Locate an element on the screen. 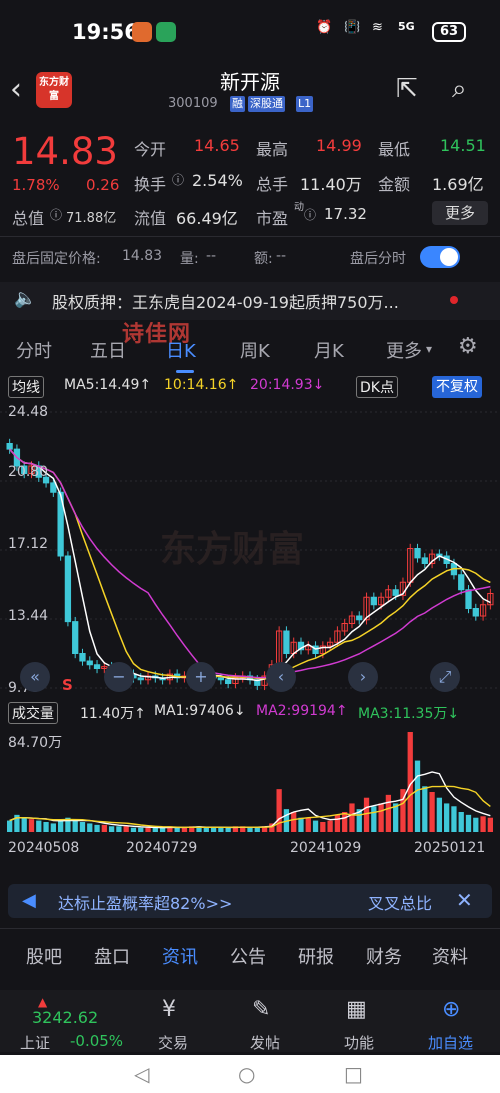 The width and height of the screenshot is (500, 1093). pe-info-icon: ⓘ is located at coordinates (310, 214).